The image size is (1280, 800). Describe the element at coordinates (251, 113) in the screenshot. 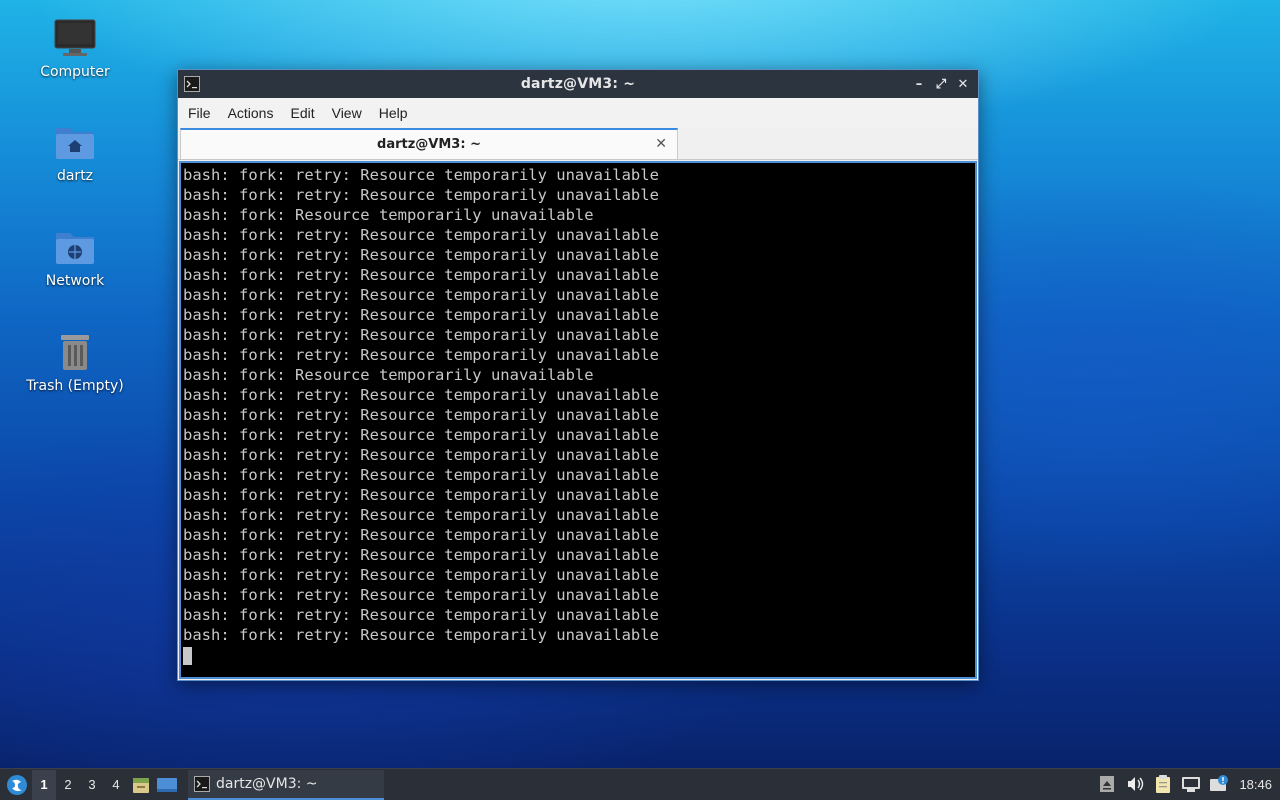

I see `menu-actions: Actions` at that location.